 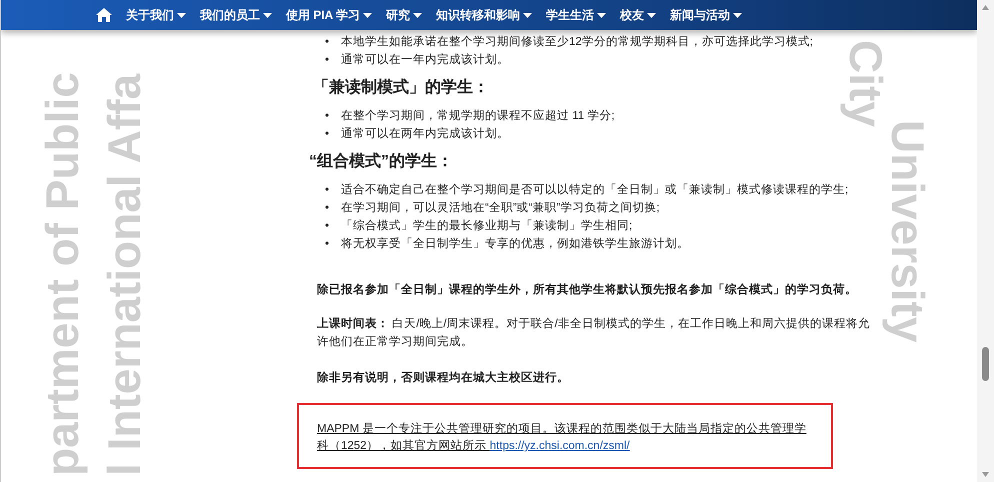 What do you see at coordinates (577, 42) in the screenshot?
I see `list-item: 本地学生如能承诺在整个学习期间修读至少12学分的常规学期科目，亦可选择此学习模式;` at bounding box center [577, 42].